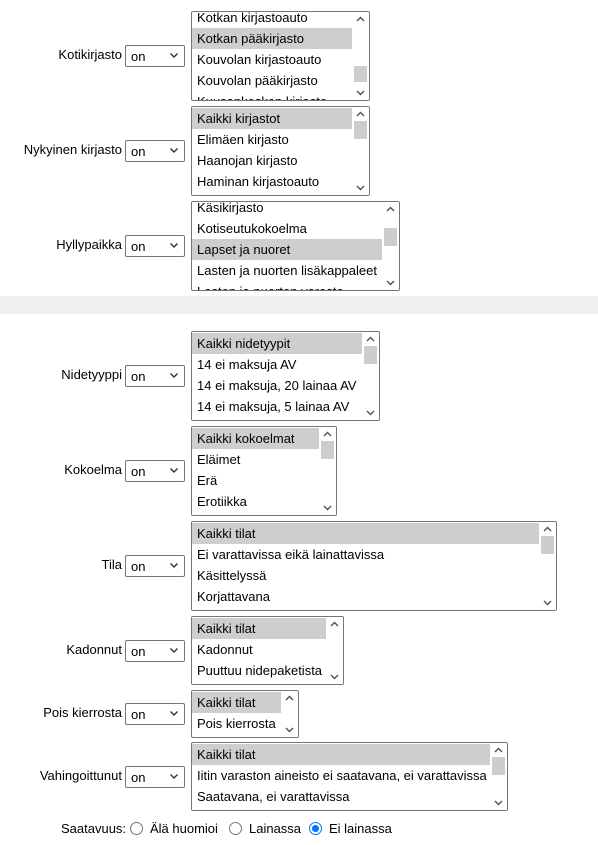 The image size is (598, 845). I want to click on list-option: Kouvolan kirjastoauto, so click(272, 59).